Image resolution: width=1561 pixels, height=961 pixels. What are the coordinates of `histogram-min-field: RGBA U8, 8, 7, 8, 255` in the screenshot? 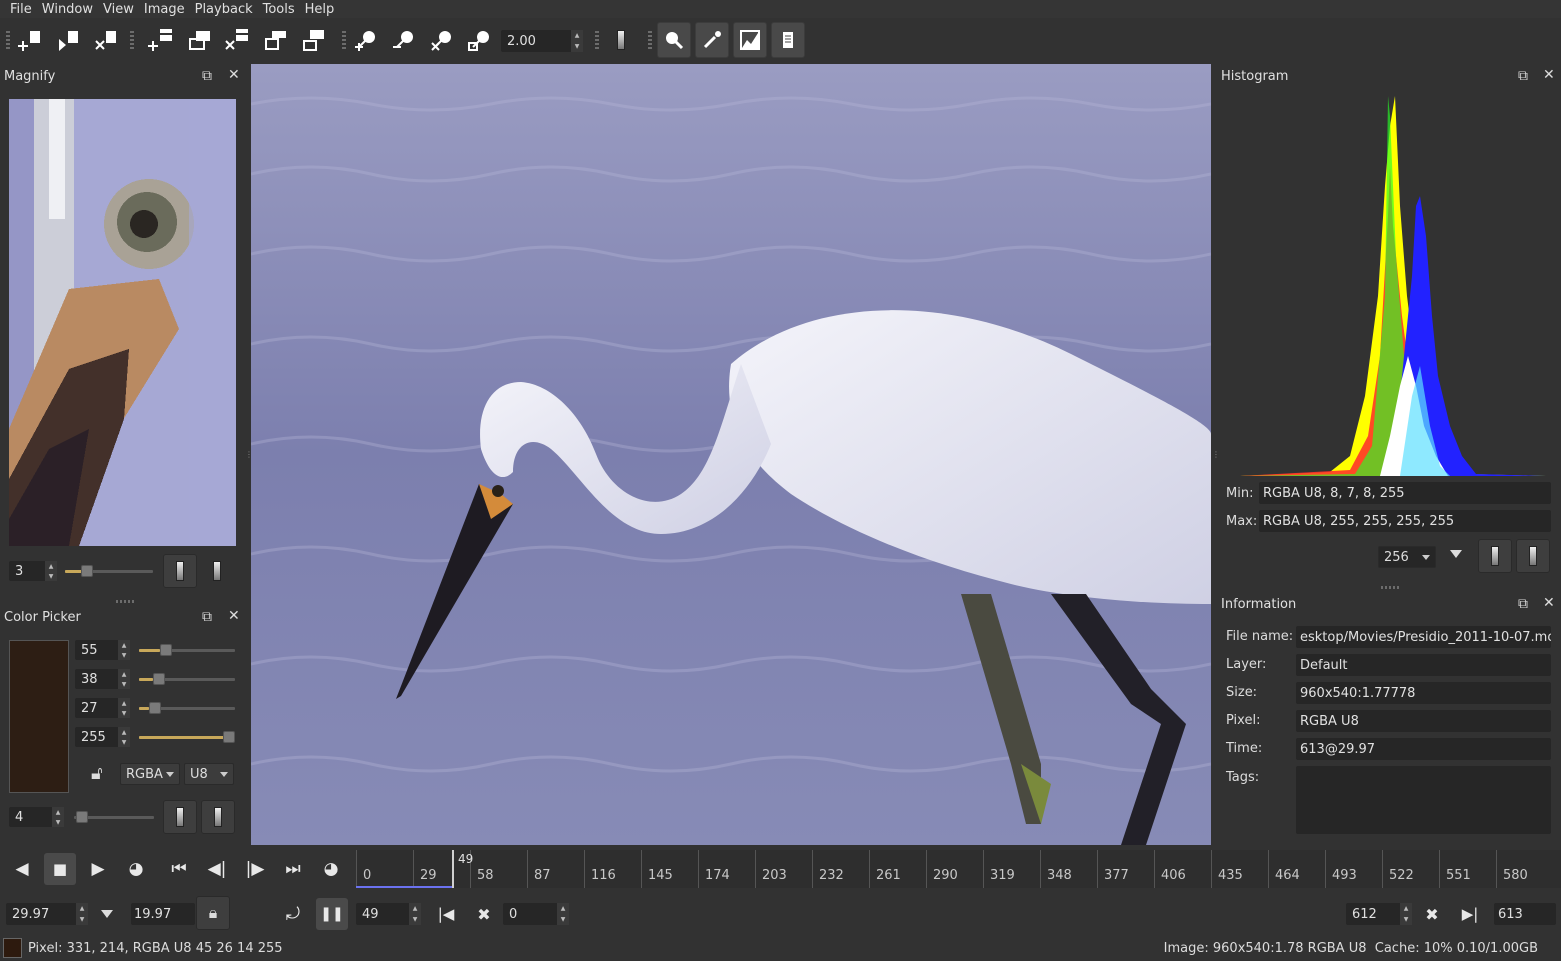 It's located at (1405, 493).